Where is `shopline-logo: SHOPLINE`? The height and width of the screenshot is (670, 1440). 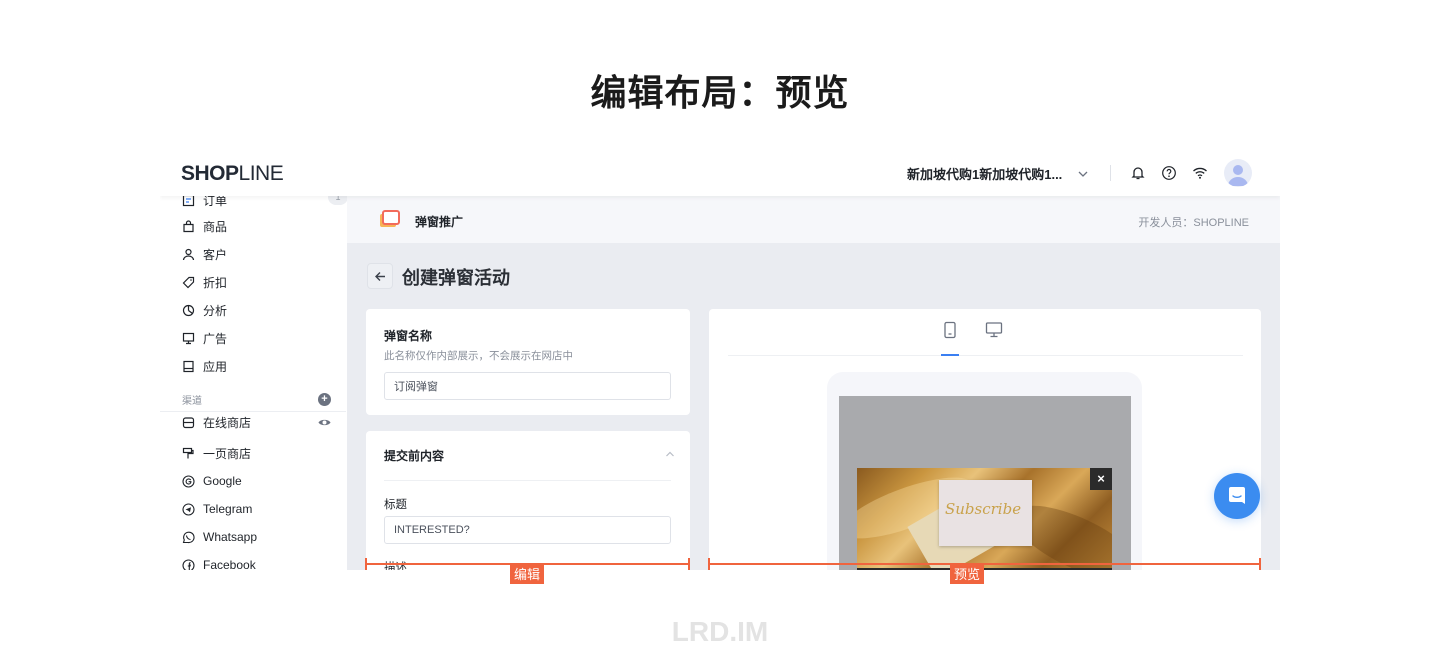 shopline-logo: SHOPLINE is located at coordinates (232, 174).